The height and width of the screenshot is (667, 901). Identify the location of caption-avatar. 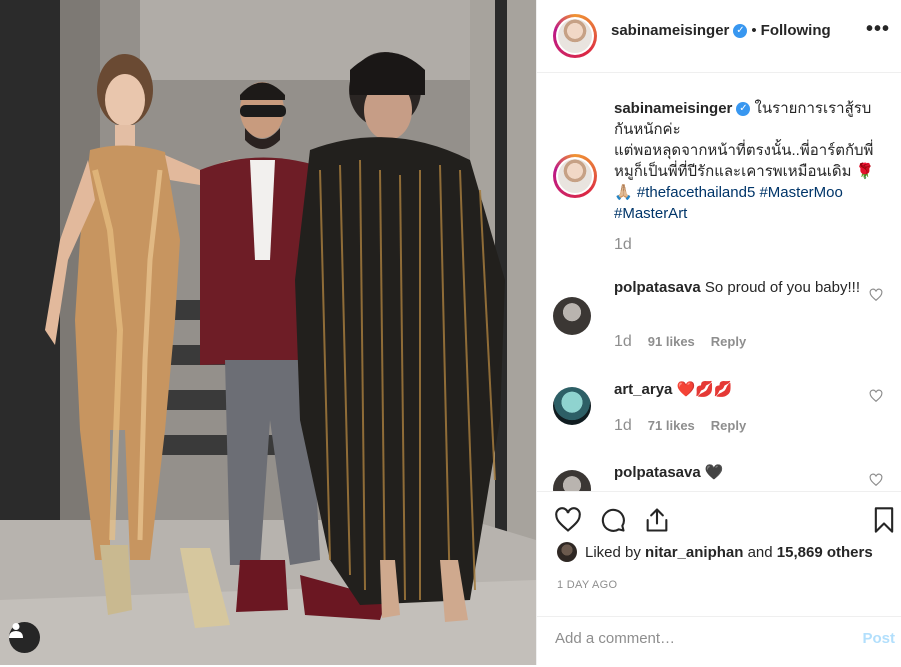
(575, 176).